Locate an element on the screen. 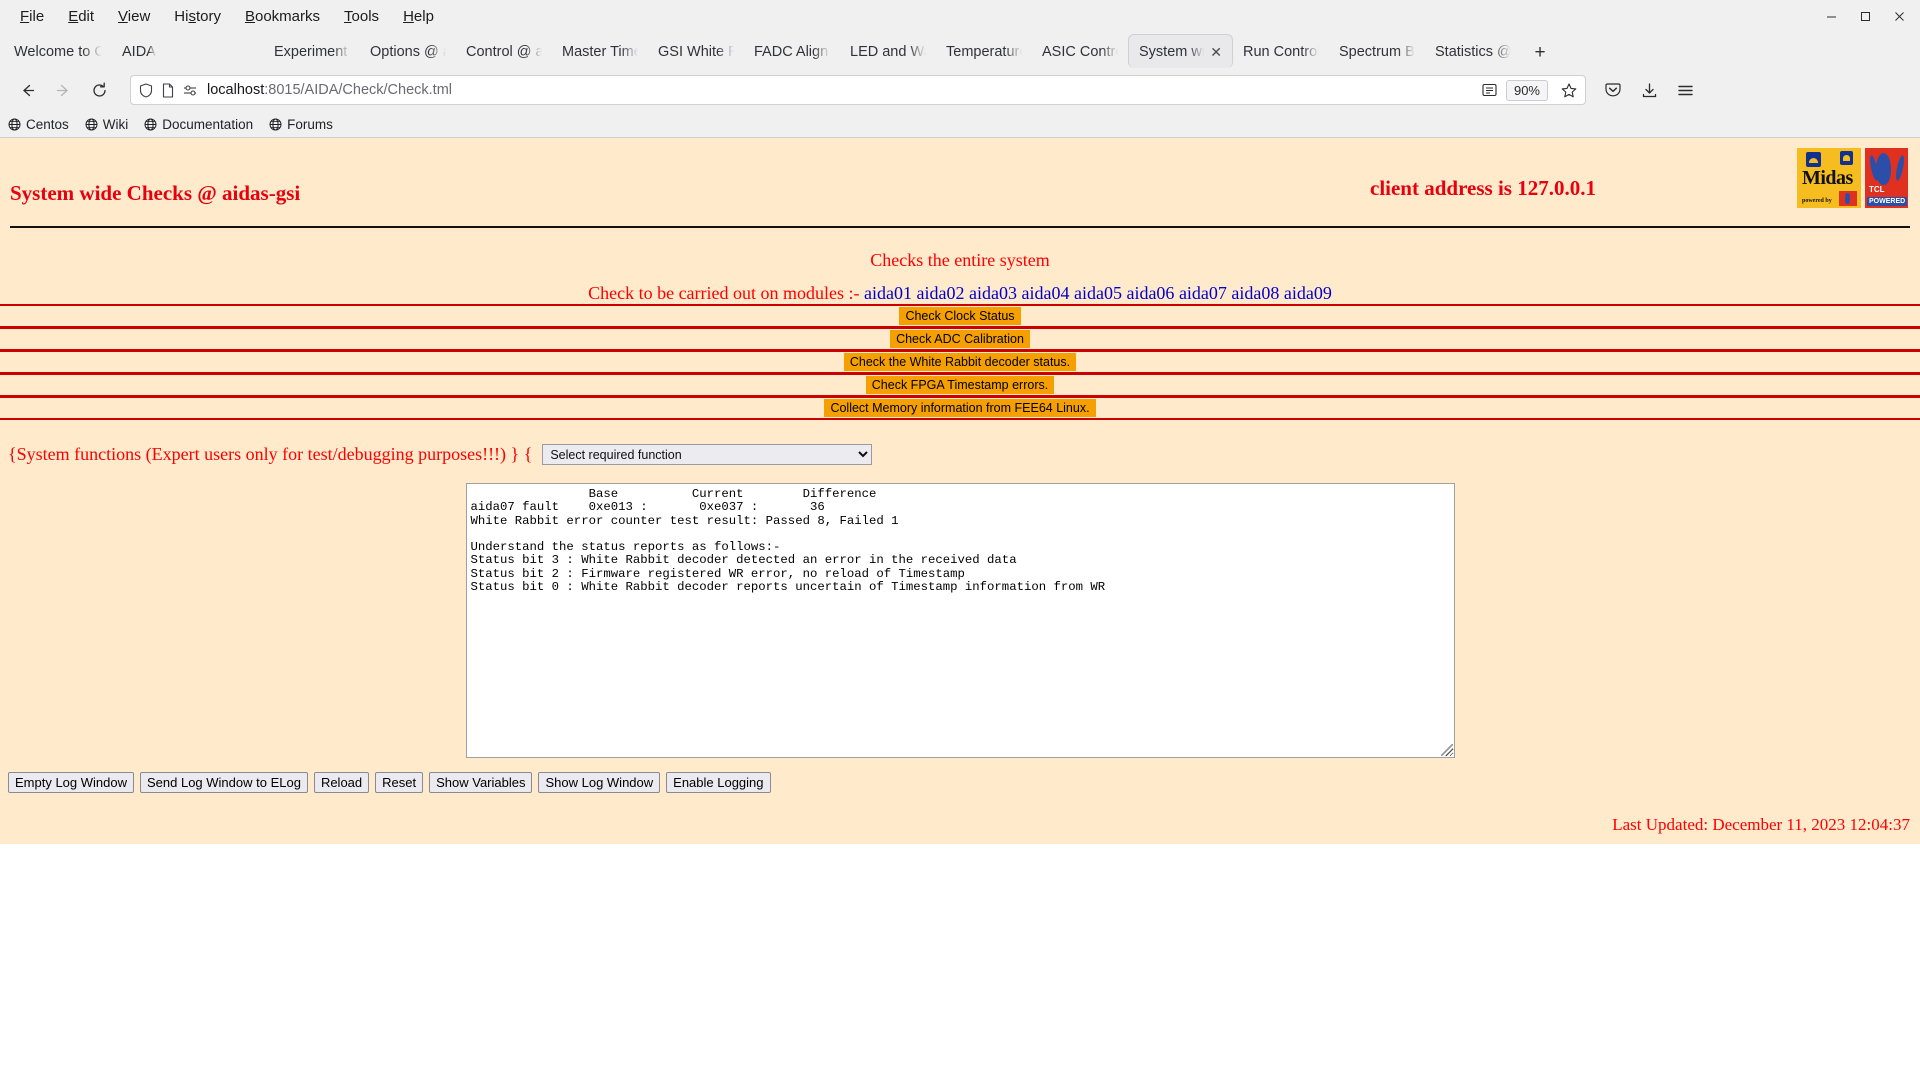  toolbar-right-icons is located at coordinates (1649, 90).